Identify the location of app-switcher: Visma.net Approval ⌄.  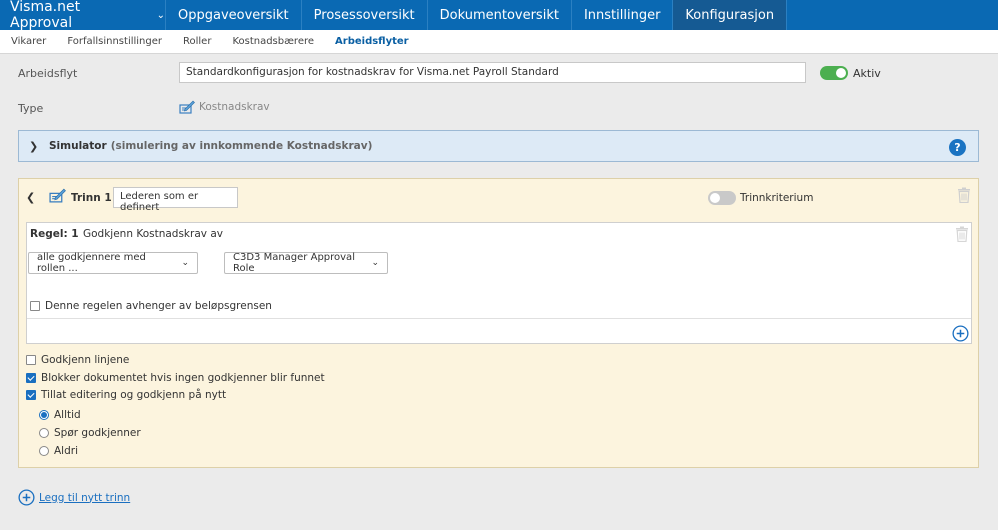
(83, 15).